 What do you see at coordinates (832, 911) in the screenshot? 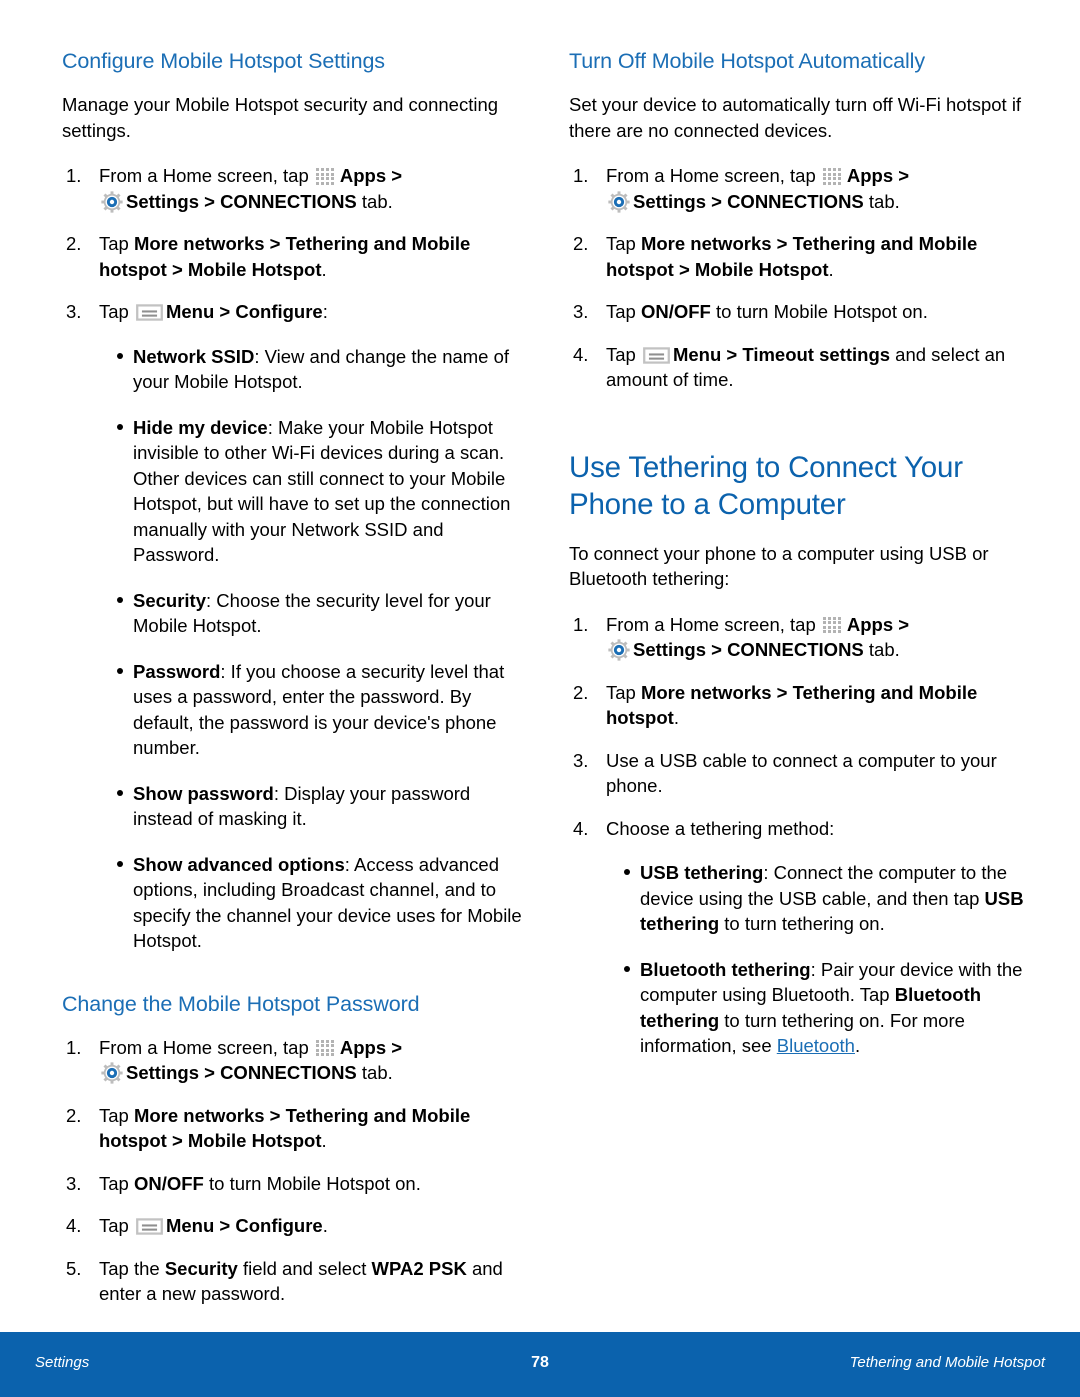
I see `emphasis-text: USB tethering` at bounding box center [832, 911].